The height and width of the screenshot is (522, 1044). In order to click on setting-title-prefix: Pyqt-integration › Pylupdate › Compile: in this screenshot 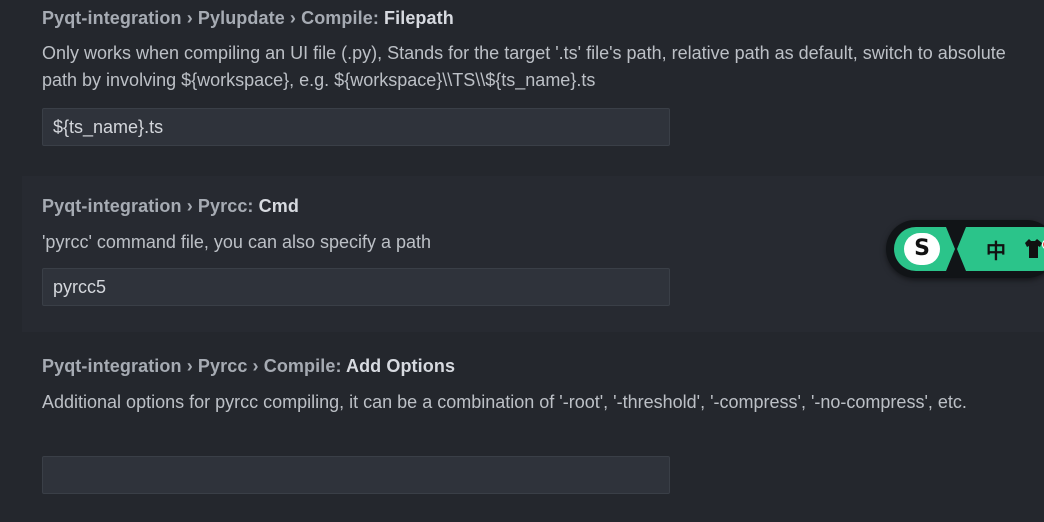, I will do `click(213, 18)`.